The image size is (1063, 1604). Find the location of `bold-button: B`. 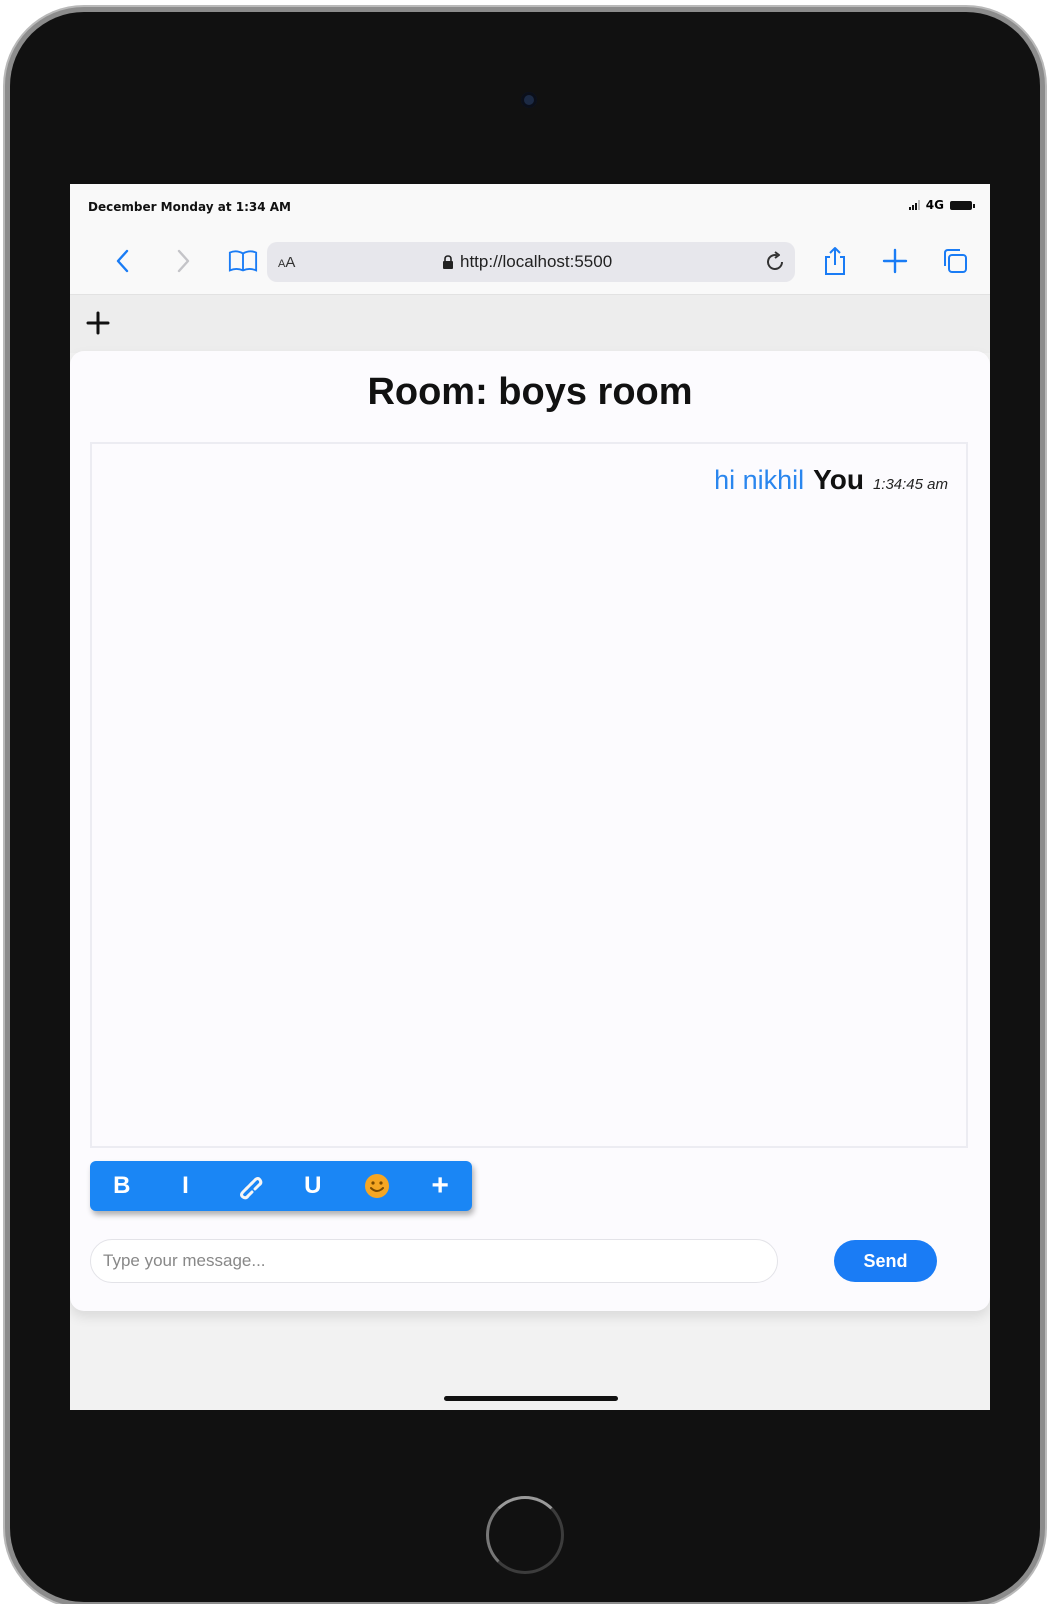

bold-button: B is located at coordinates (122, 1186).